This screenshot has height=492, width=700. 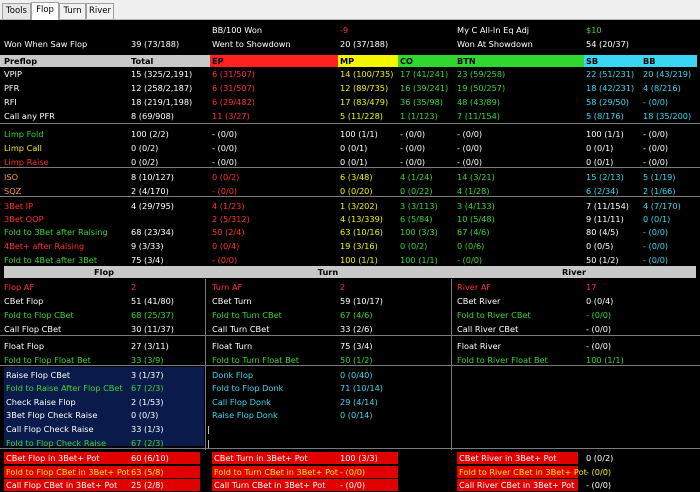 What do you see at coordinates (251, 44) in the screenshot?
I see `went-showdown-label: Went to Showdown` at bounding box center [251, 44].